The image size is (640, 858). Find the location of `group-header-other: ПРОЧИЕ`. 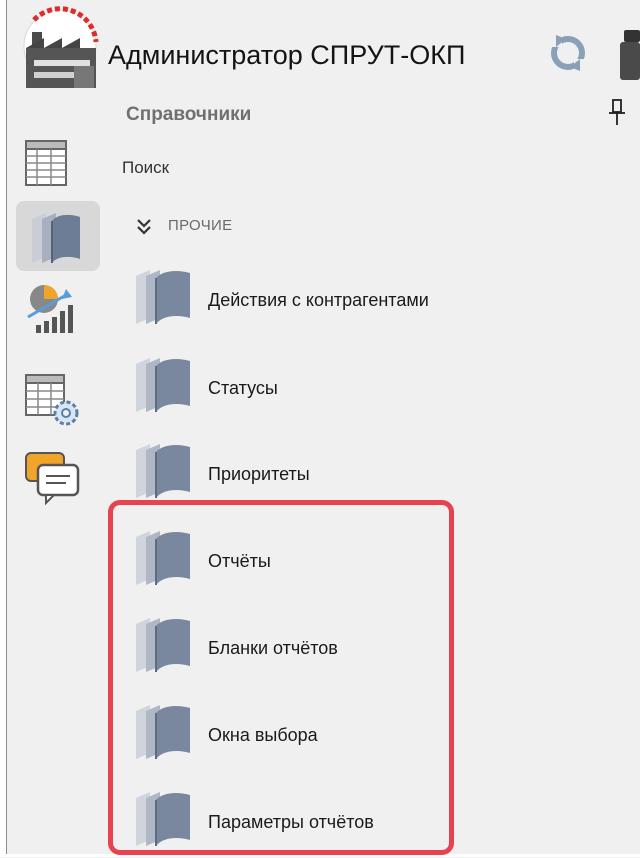

group-header-other: ПРОЧИЕ is located at coordinates (286, 228).